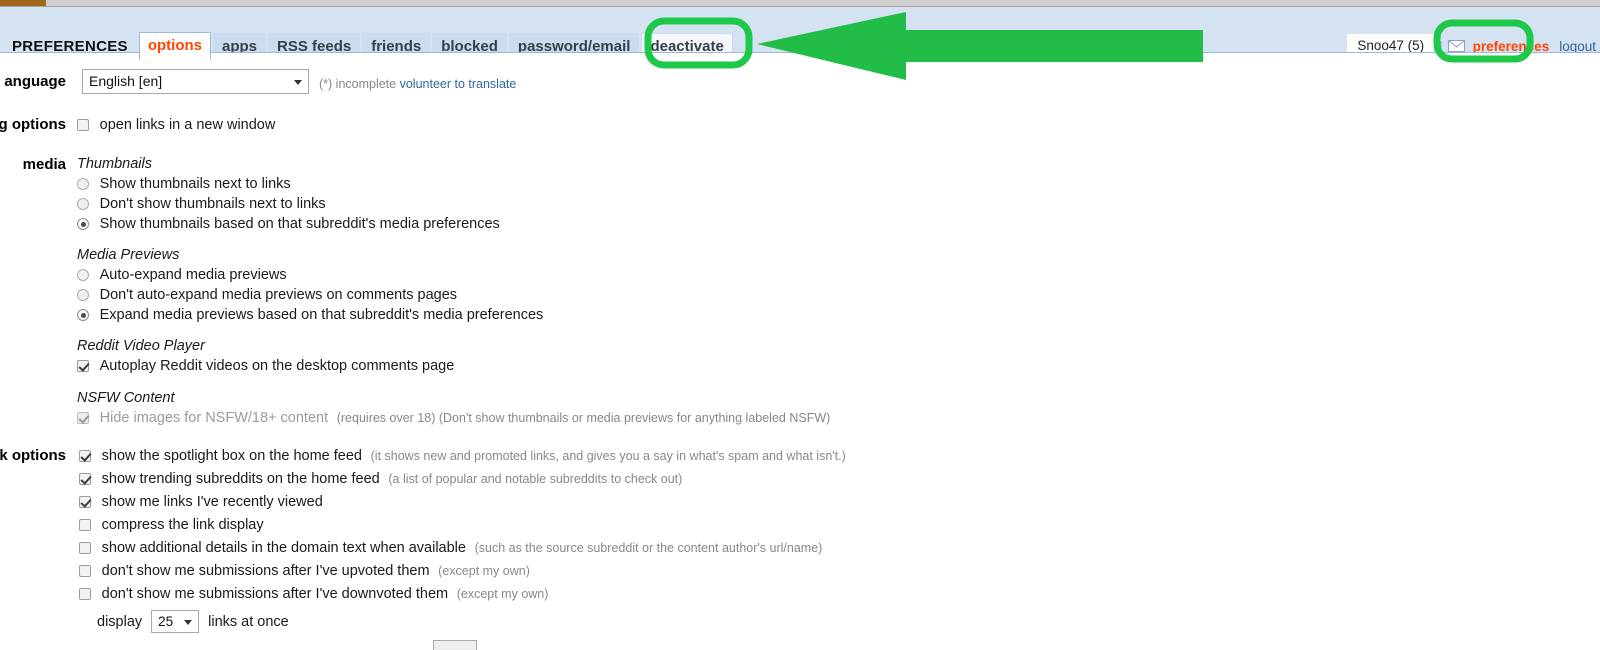  I want to click on spotlight-box-checkbox, so click(85, 456).